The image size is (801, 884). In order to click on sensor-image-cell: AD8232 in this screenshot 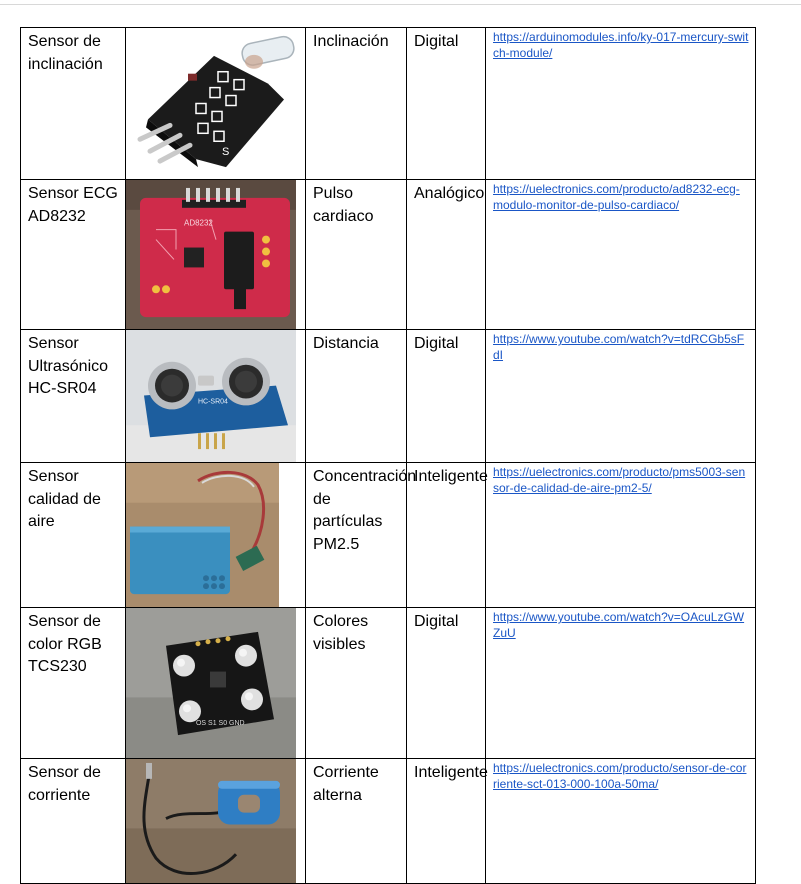, I will do `click(215, 254)`.